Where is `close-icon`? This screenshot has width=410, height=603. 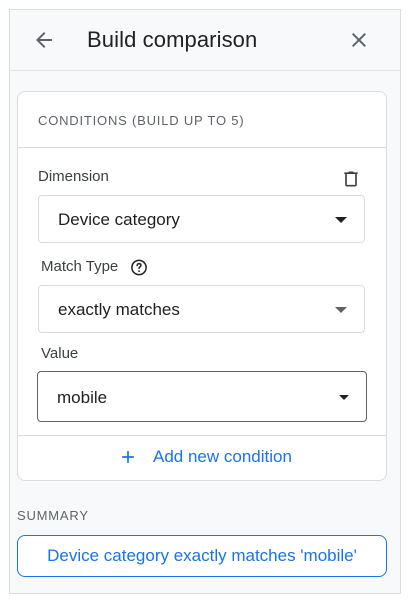
close-icon is located at coordinates (359, 40).